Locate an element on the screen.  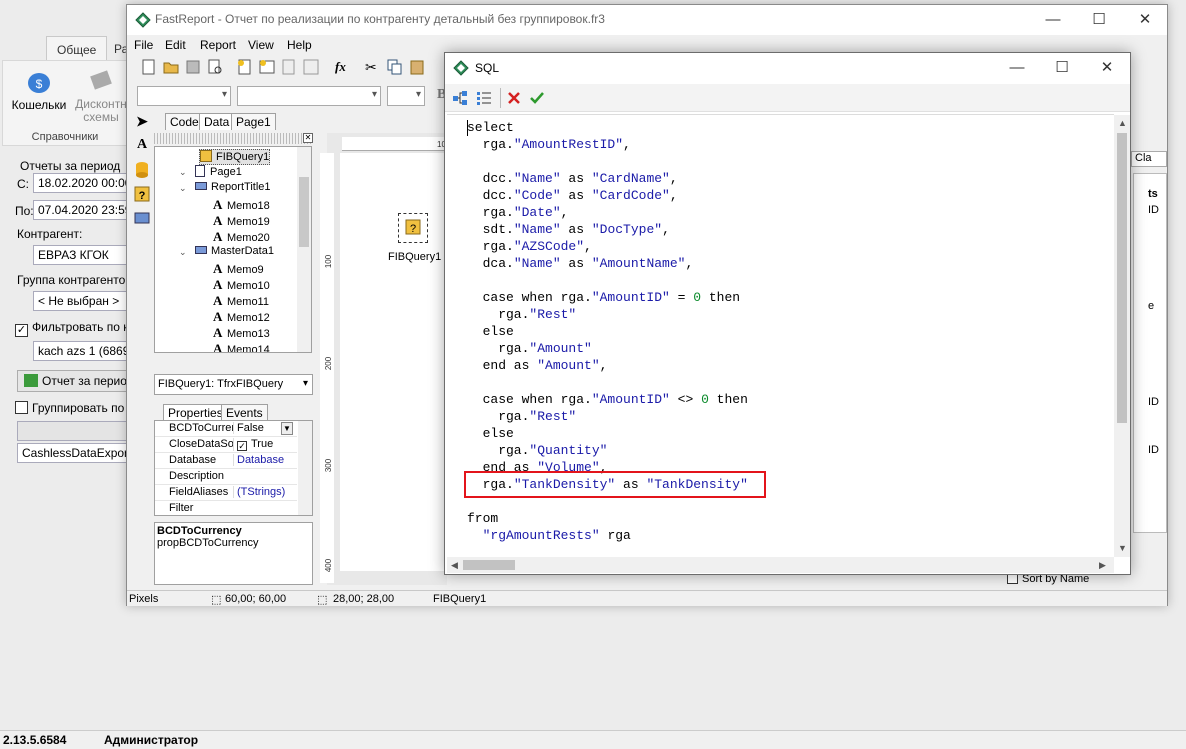
menu-report: Report is located at coordinates (218, 45).